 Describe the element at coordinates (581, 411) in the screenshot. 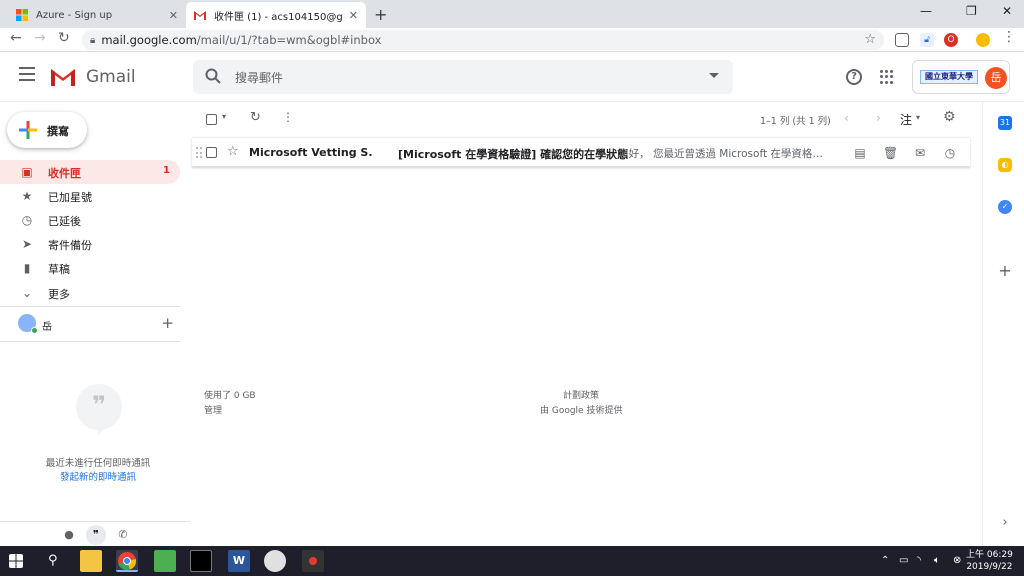

I see `powered-by-google: 由 Google 技術提供` at that location.